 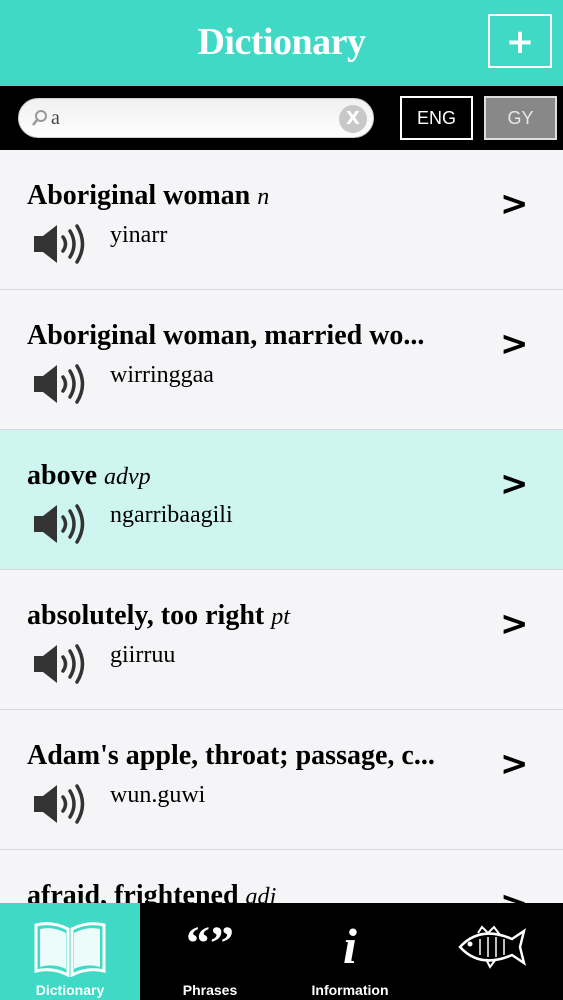 What do you see at coordinates (492, 947) in the screenshot?
I see `fish-icon` at bounding box center [492, 947].